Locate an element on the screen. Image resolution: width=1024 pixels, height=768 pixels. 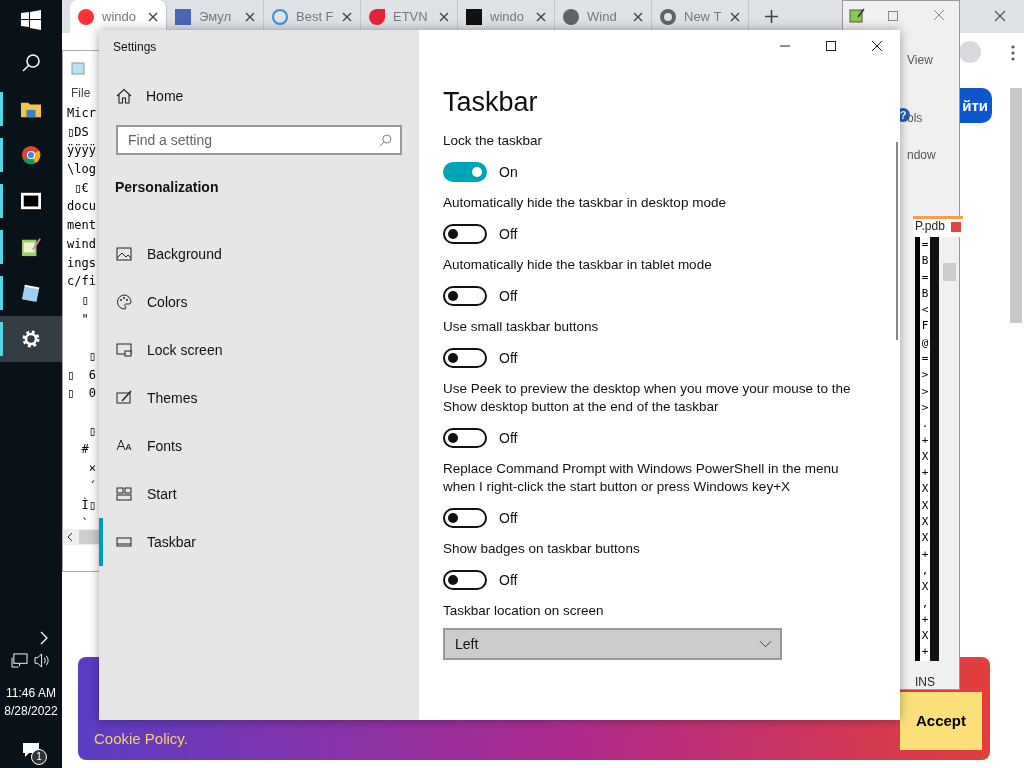
windows-icon is located at coordinates (31, 20).